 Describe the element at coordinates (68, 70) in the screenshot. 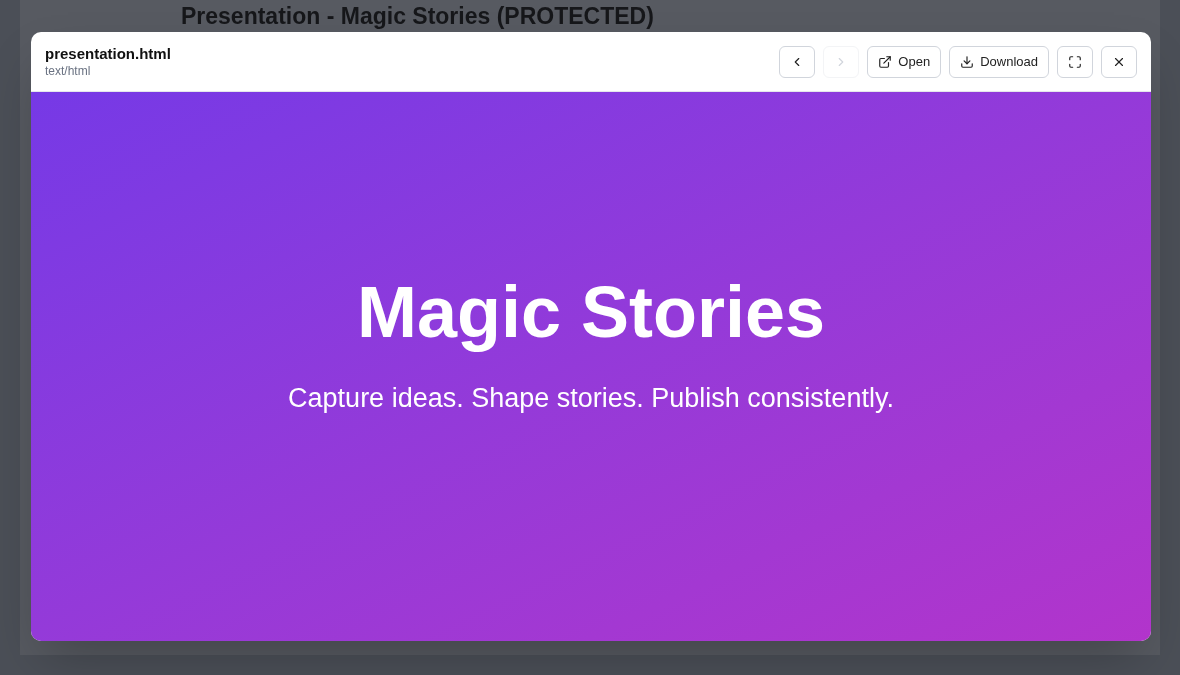

I see `file-type: text/html` at that location.